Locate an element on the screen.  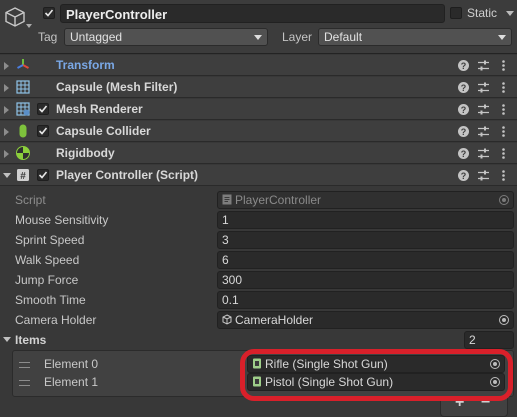
red-highlight-annotation is located at coordinates (376, 375).